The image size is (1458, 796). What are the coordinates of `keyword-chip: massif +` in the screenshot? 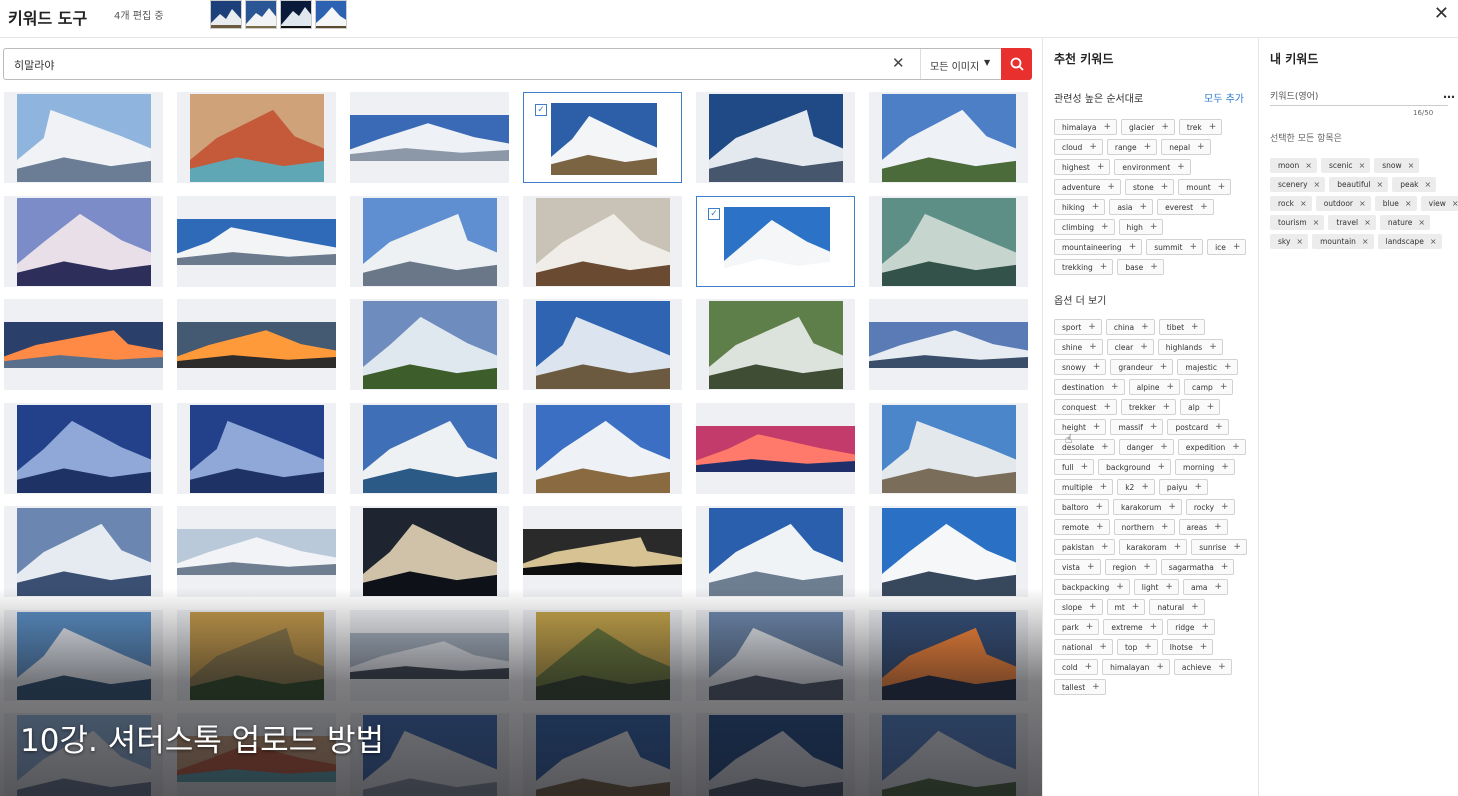 It's located at (1137, 427).